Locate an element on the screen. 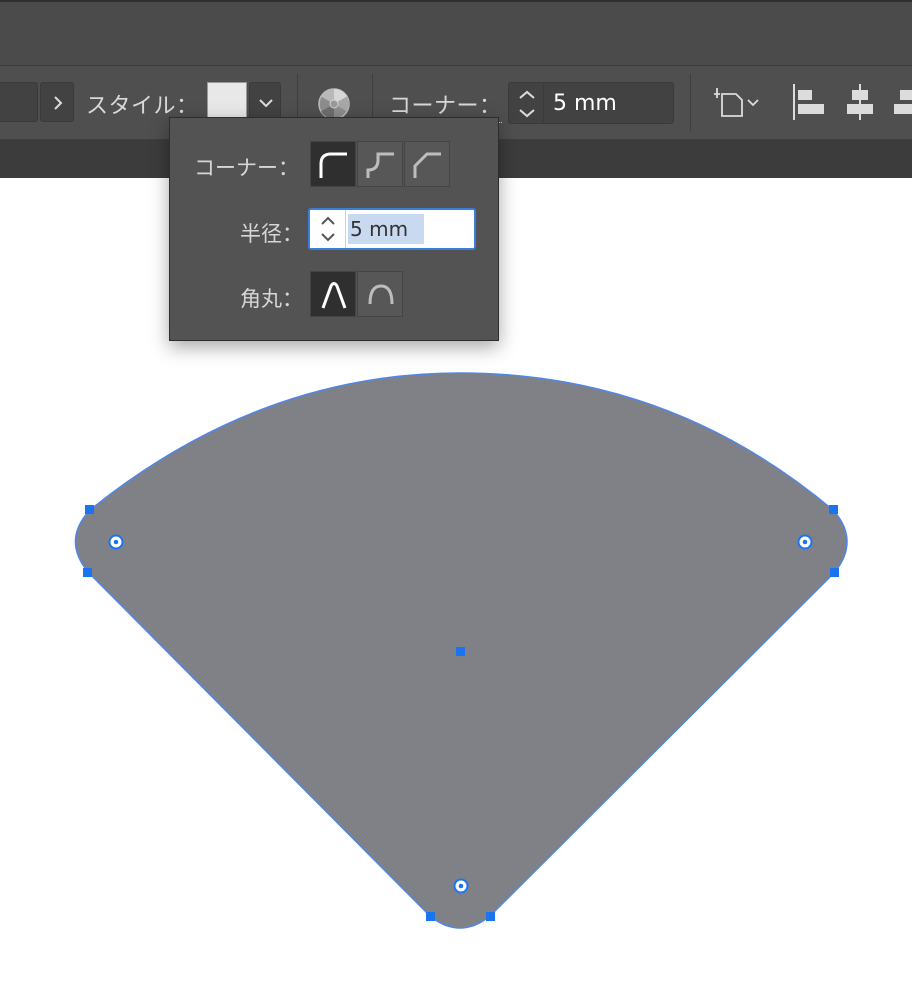 This screenshot has height=986, width=912. corner-options-popup: コーナー： 半径： 角 is located at coordinates (334, 229).